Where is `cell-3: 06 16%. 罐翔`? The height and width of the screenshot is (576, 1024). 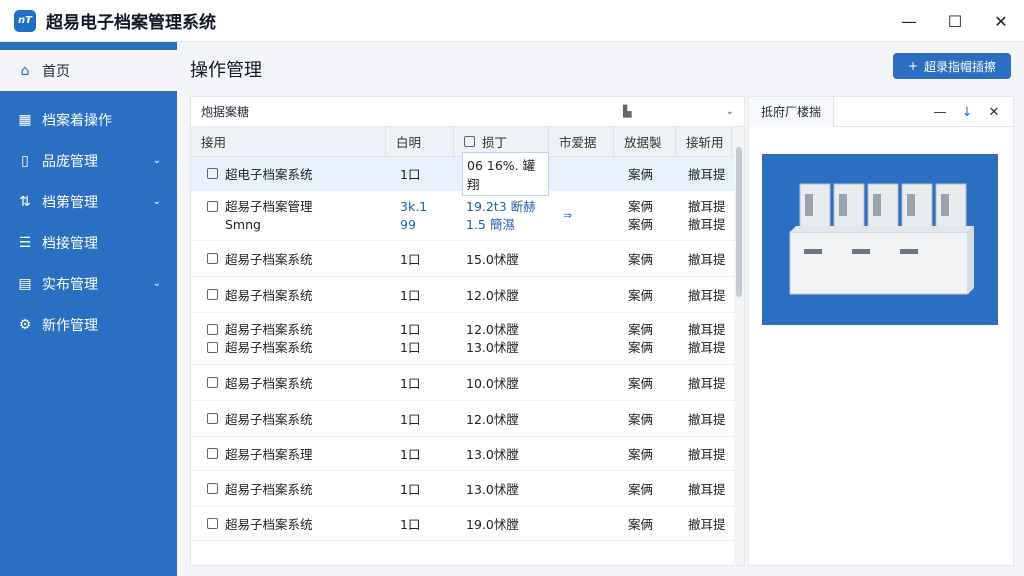
cell-3: 06 16%. 罐翔 is located at coordinates (501, 173).